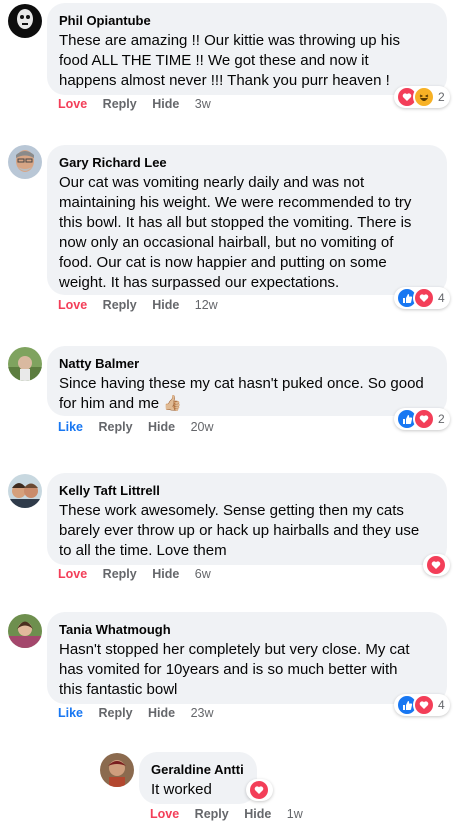 Image resolution: width=459 pixels, height=838 pixels. What do you see at coordinates (247, 363) in the screenshot?
I see `author-name: Natty Balmer` at bounding box center [247, 363].